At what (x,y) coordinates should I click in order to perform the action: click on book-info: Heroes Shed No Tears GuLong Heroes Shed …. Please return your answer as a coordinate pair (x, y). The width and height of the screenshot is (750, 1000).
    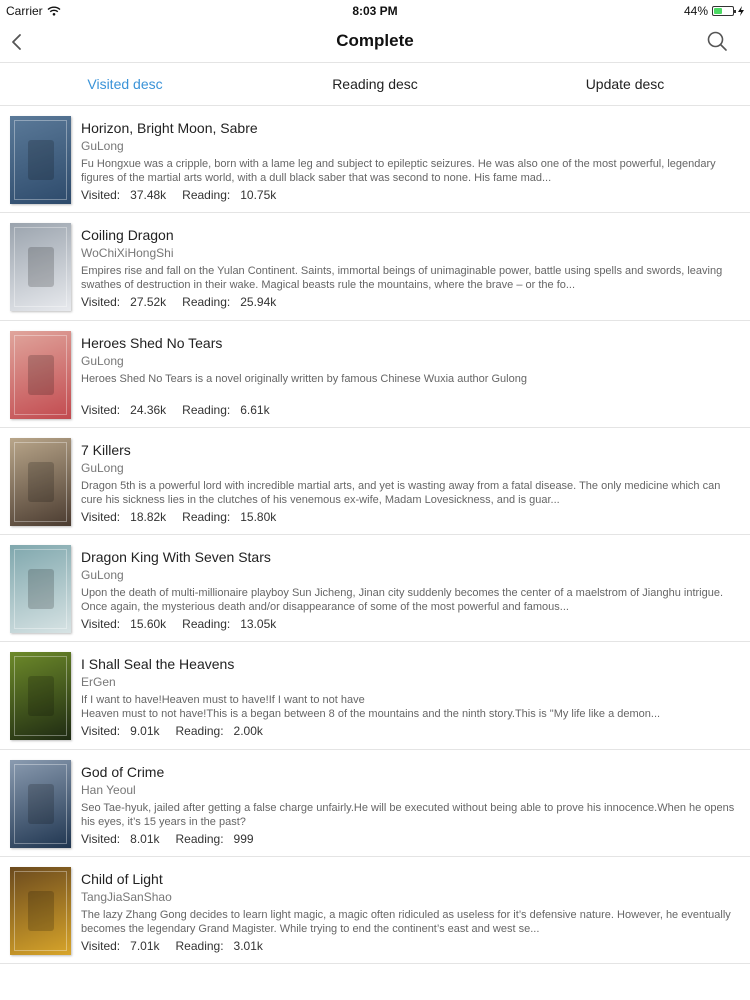
    Looking at the image, I should click on (408, 376).